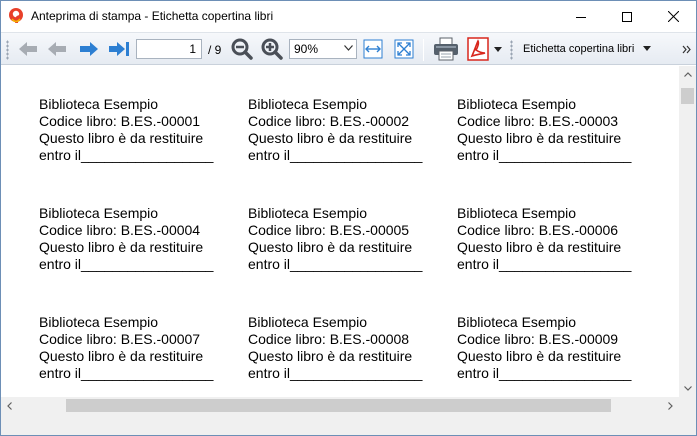 The image size is (697, 436). I want to click on previous-page-icon, so click(57, 49).